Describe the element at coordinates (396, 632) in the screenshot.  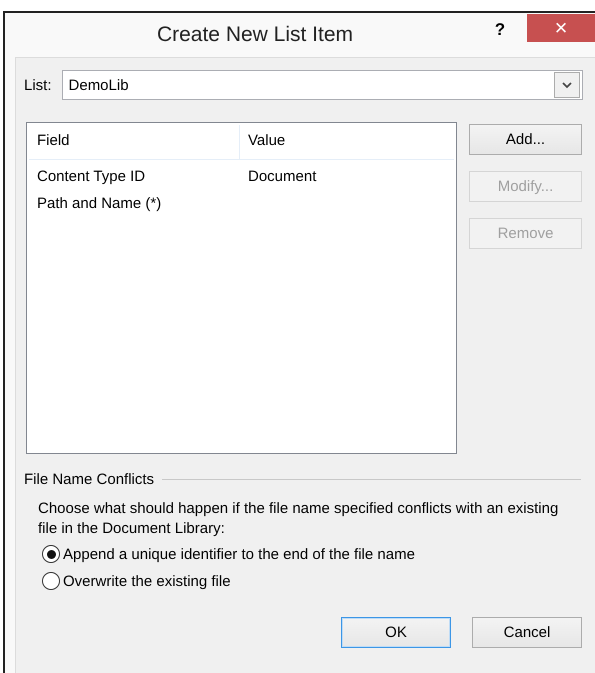
I see `dialog-button: OK` at that location.